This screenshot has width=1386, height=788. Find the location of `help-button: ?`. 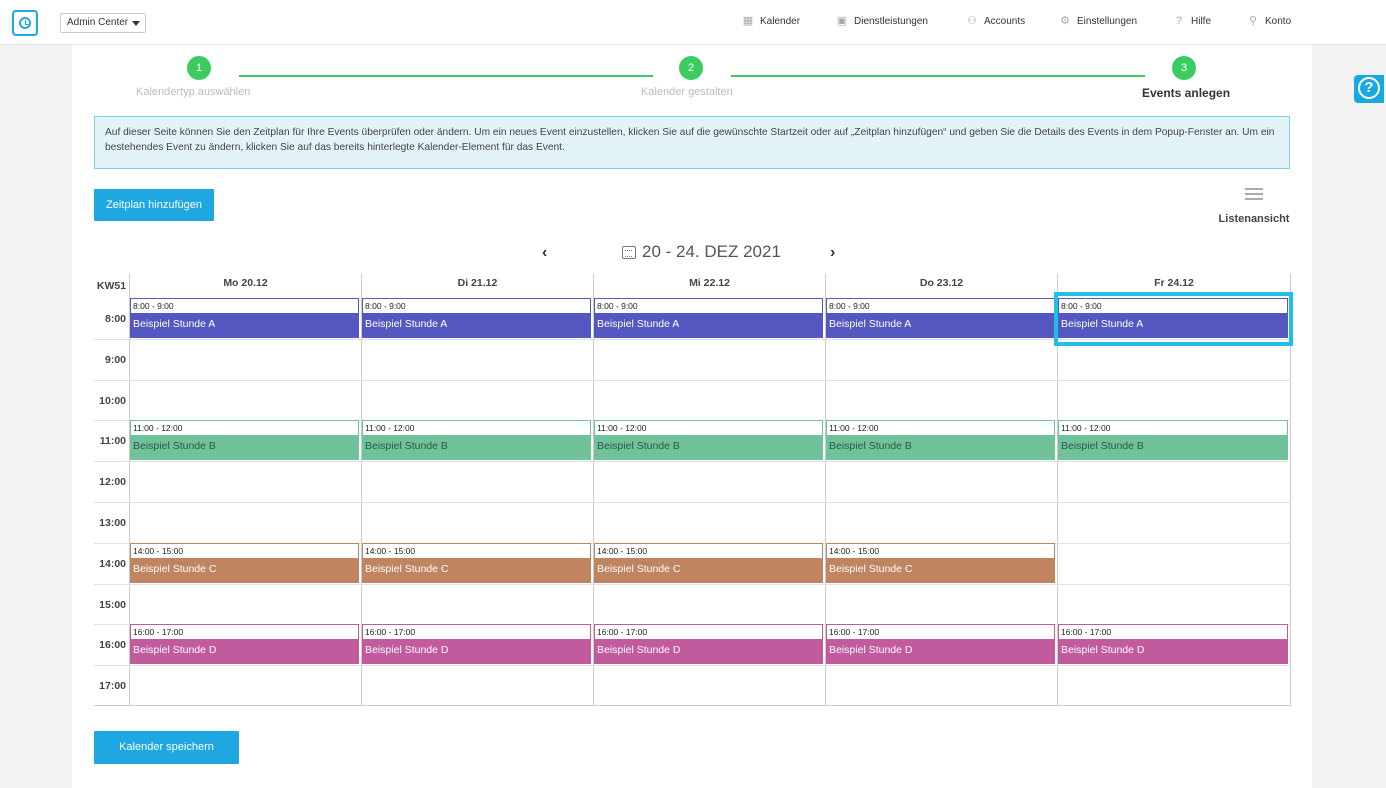

help-button: ? is located at coordinates (1369, 89).